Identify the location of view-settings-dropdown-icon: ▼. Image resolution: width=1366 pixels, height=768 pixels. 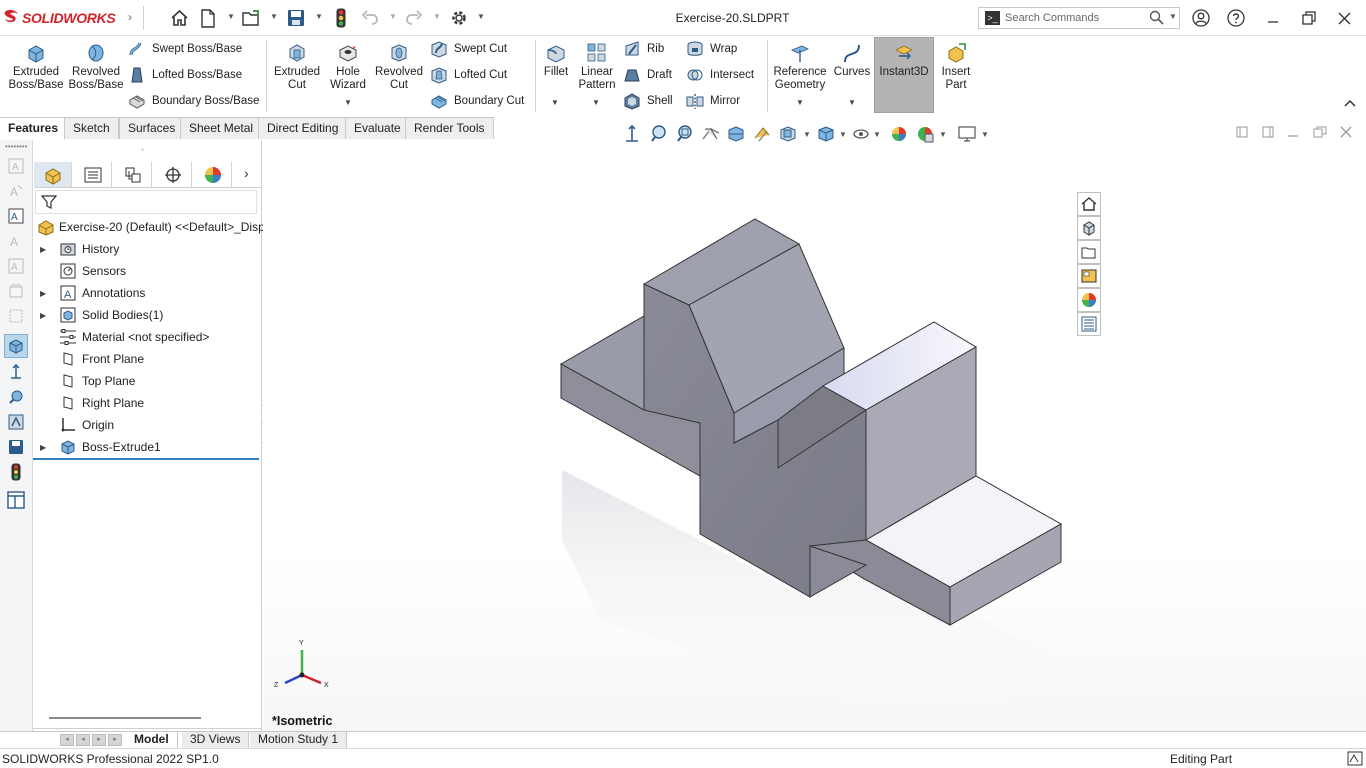
(985, 134).